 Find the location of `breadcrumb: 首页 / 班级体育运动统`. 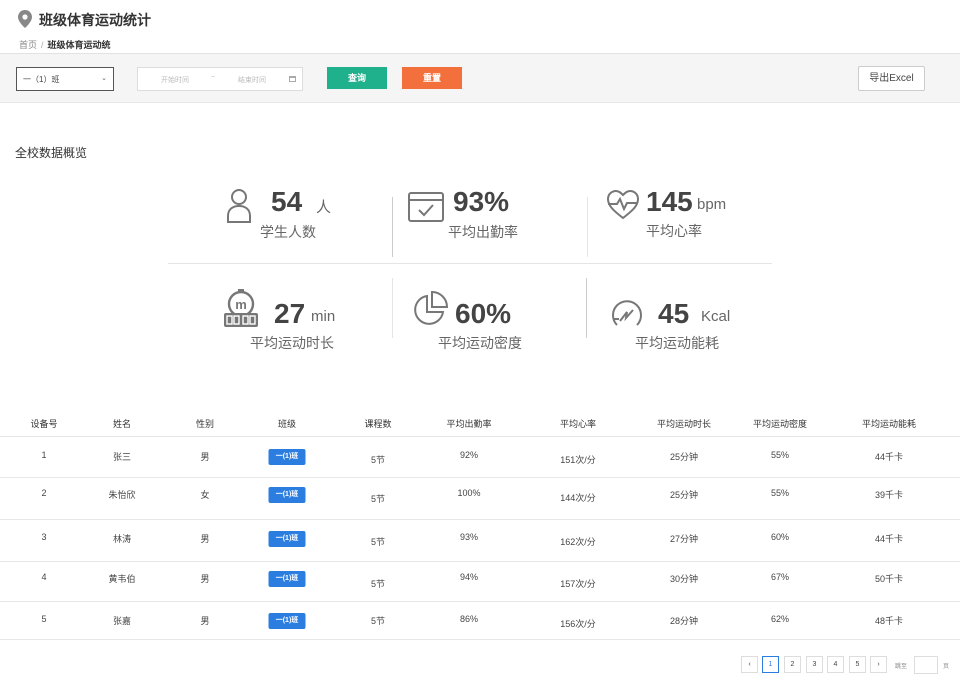

breadcrumb: 首页 / 班级体育运动统 is located at coordinates (65, 44).